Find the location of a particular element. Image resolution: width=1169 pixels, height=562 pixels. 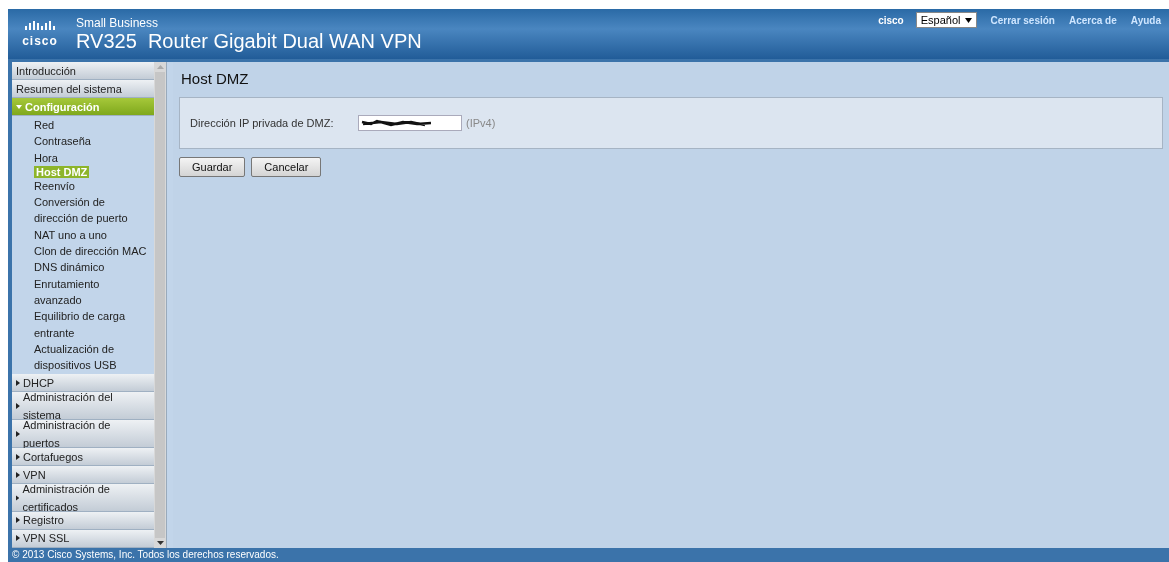

brand-logo: cisco is located at coordinates (40, 40).